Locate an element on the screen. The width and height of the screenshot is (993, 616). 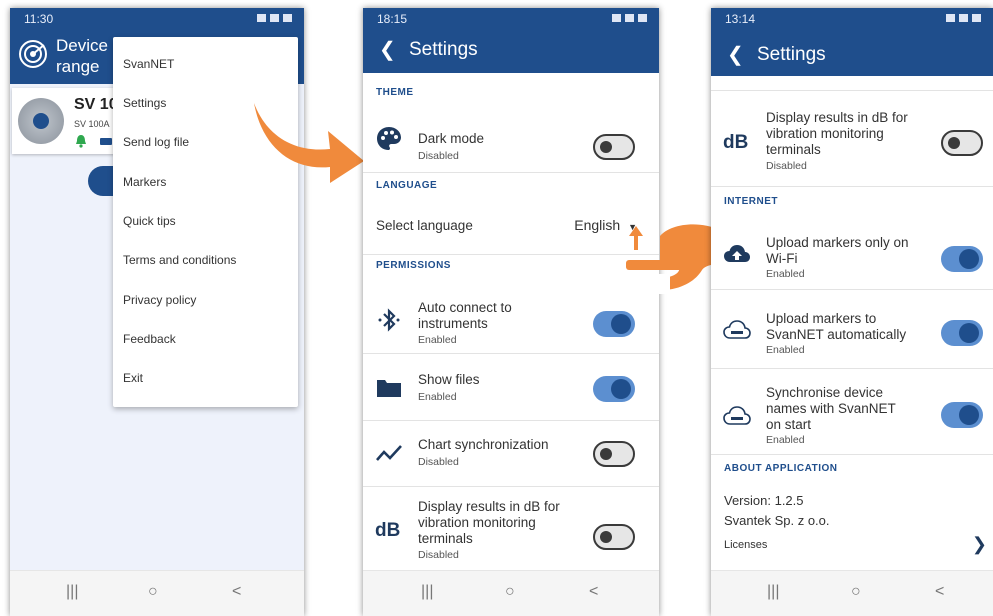
db-status: Disabled is located at coordinates (438, 555).